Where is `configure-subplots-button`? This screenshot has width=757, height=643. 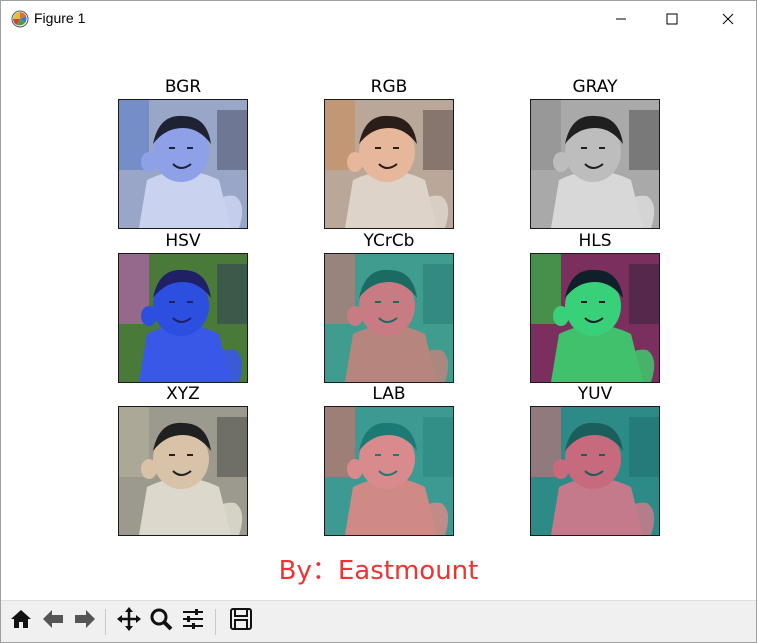
configure-subplots-button is located at coordinates (193, 621).